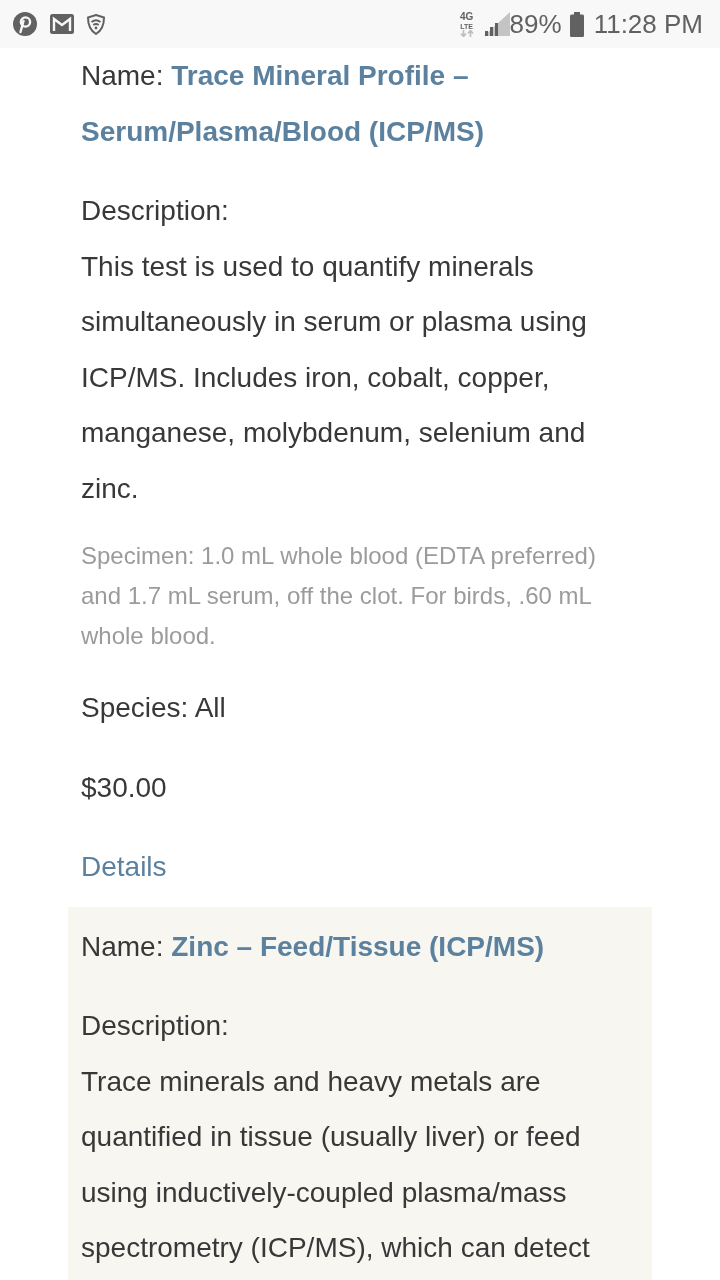 This screenshot has width=720, height=1280. Describe the element at coordinates (283, 104) in the screenshot. I see `test-name: Name: Trace Mineral Profile – Serum/Plasma/Blood (ICP/MS)` at that location.